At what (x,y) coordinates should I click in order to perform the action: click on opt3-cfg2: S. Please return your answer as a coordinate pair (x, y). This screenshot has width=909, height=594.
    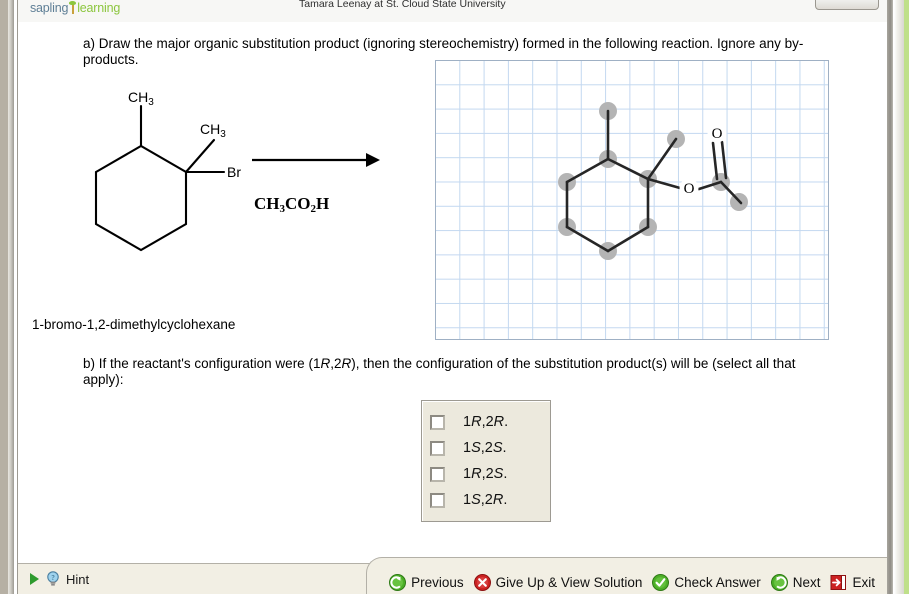
    Looking at the image, I should click on (498, 474).